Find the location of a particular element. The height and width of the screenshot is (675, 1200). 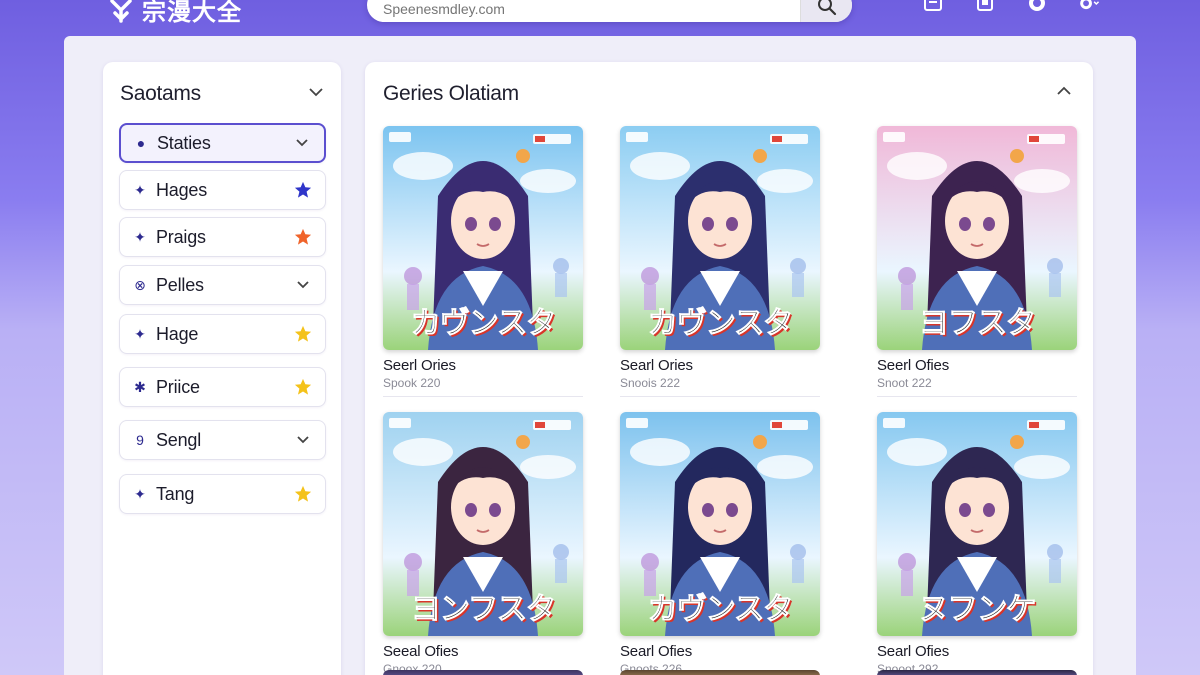

item-bullet-icon: 9 is located at coordinates (140, 440).